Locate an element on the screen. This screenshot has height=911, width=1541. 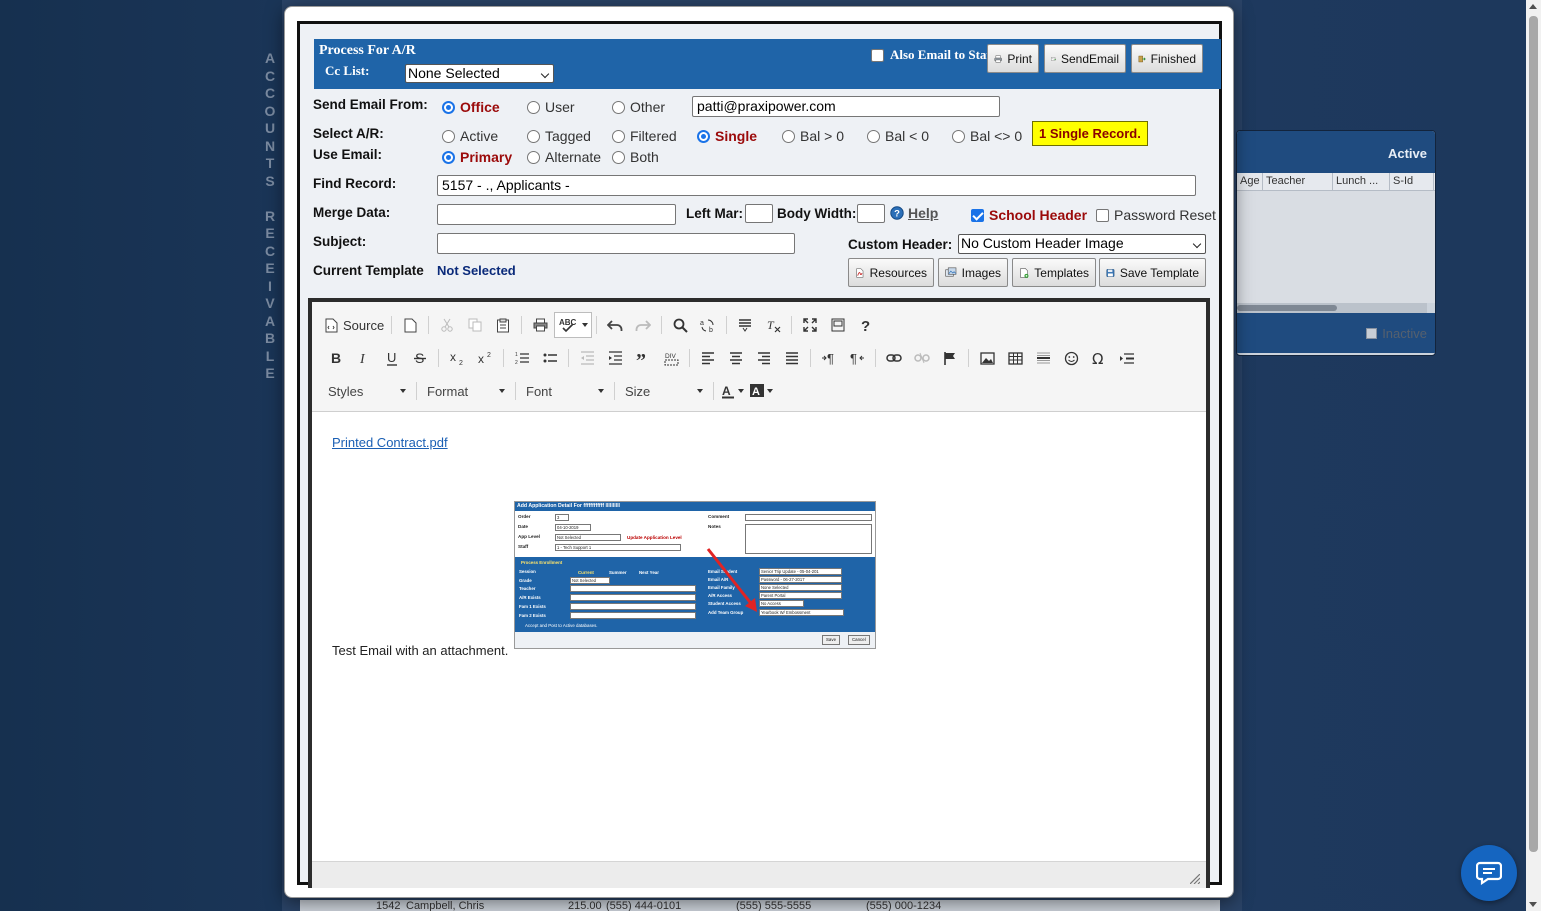
finished-button: Finished is located at coordinates (1167, 58).